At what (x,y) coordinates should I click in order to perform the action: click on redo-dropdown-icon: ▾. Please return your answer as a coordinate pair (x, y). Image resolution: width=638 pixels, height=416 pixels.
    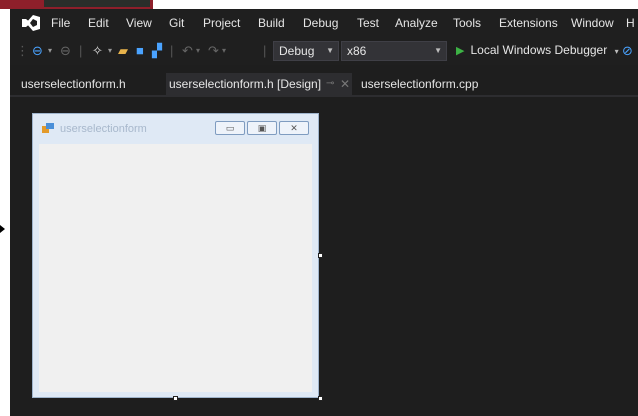
    Looking at the image, I should click on (224, 51).